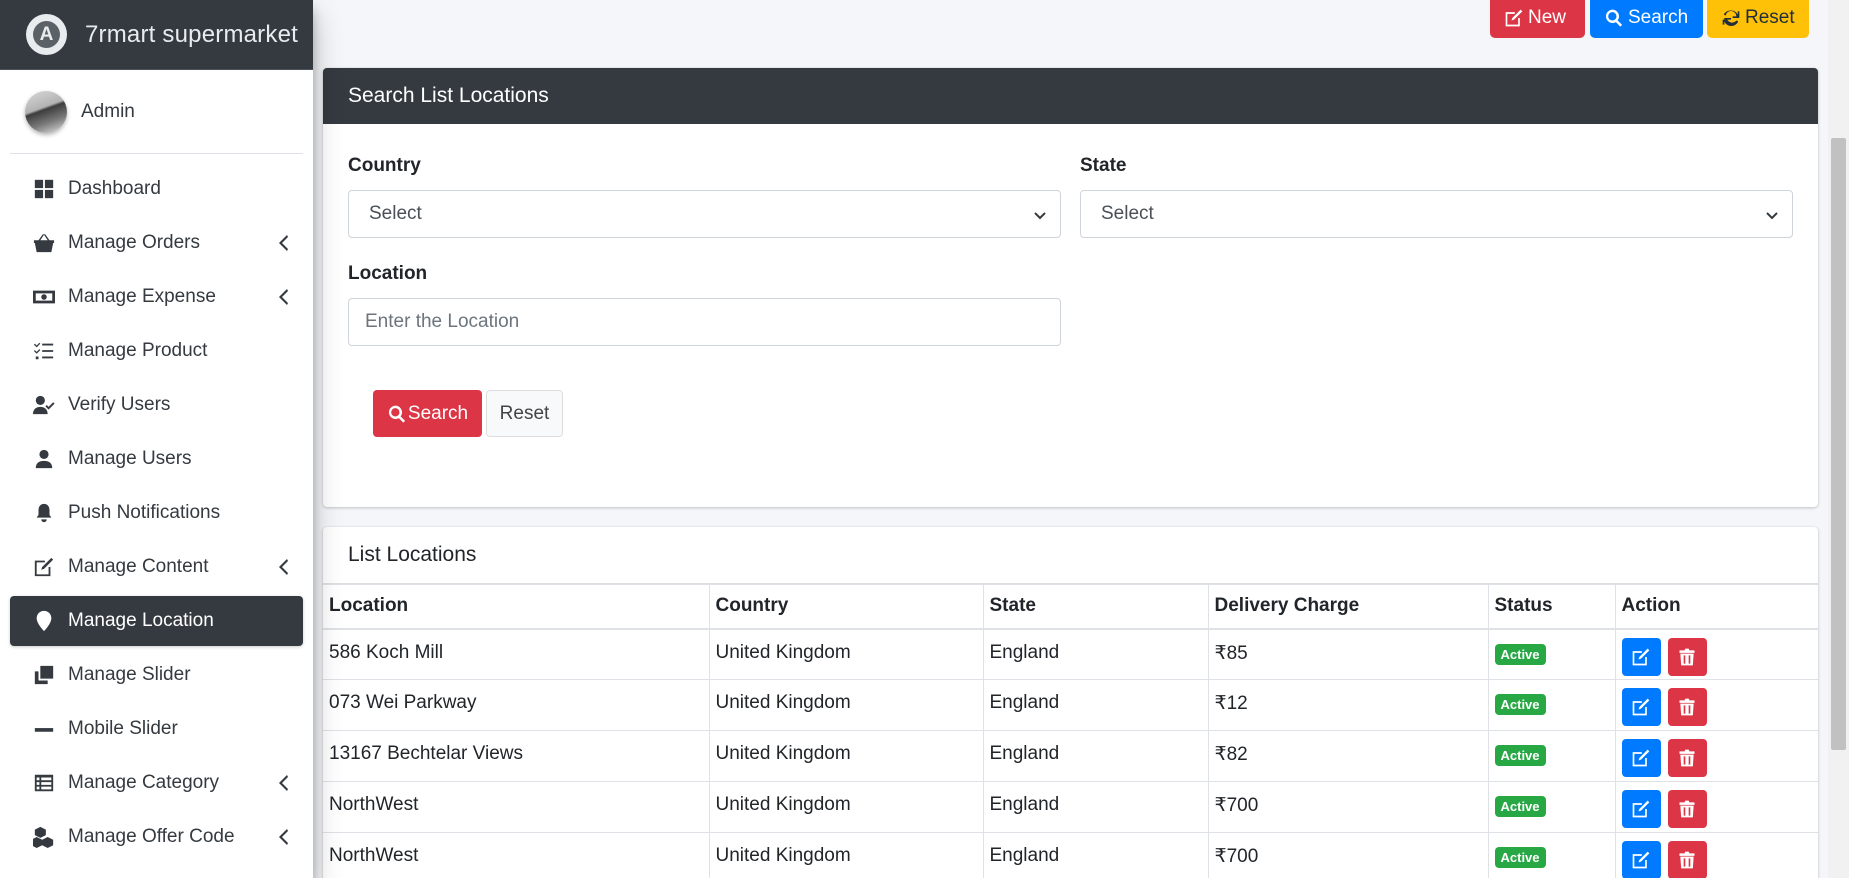 The width and height of the screenshot is (1849, 878). What do you see at coordinates (1070, 96) in the screenshot?
I see `search-card-title: Search List Locations` at bounding box center [1070, 96].